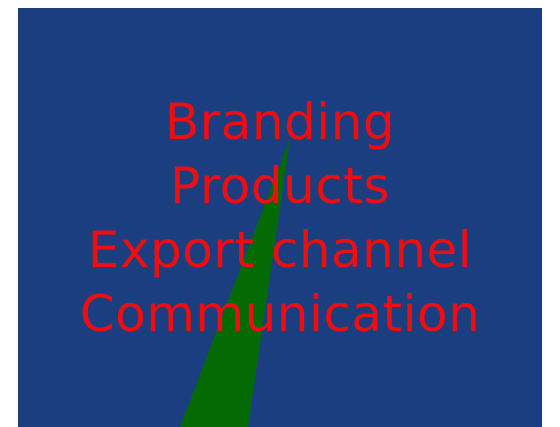 The height and width of the screenshot is (427, 560). What do you see at coordinates (280, 314) in the screenshot?
I see `word-communication: Communication` at bounding box center [280, 314].